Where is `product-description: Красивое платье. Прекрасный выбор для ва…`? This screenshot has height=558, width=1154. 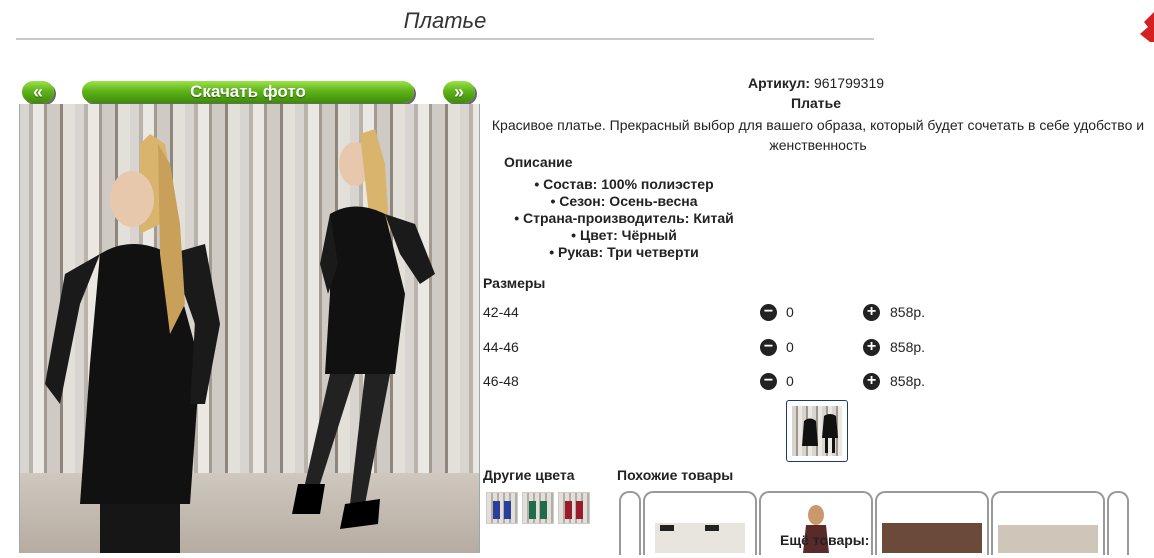
product-description: Красивое платье. Прекрасный выбор для ва… is located at coordinates (818, 135).